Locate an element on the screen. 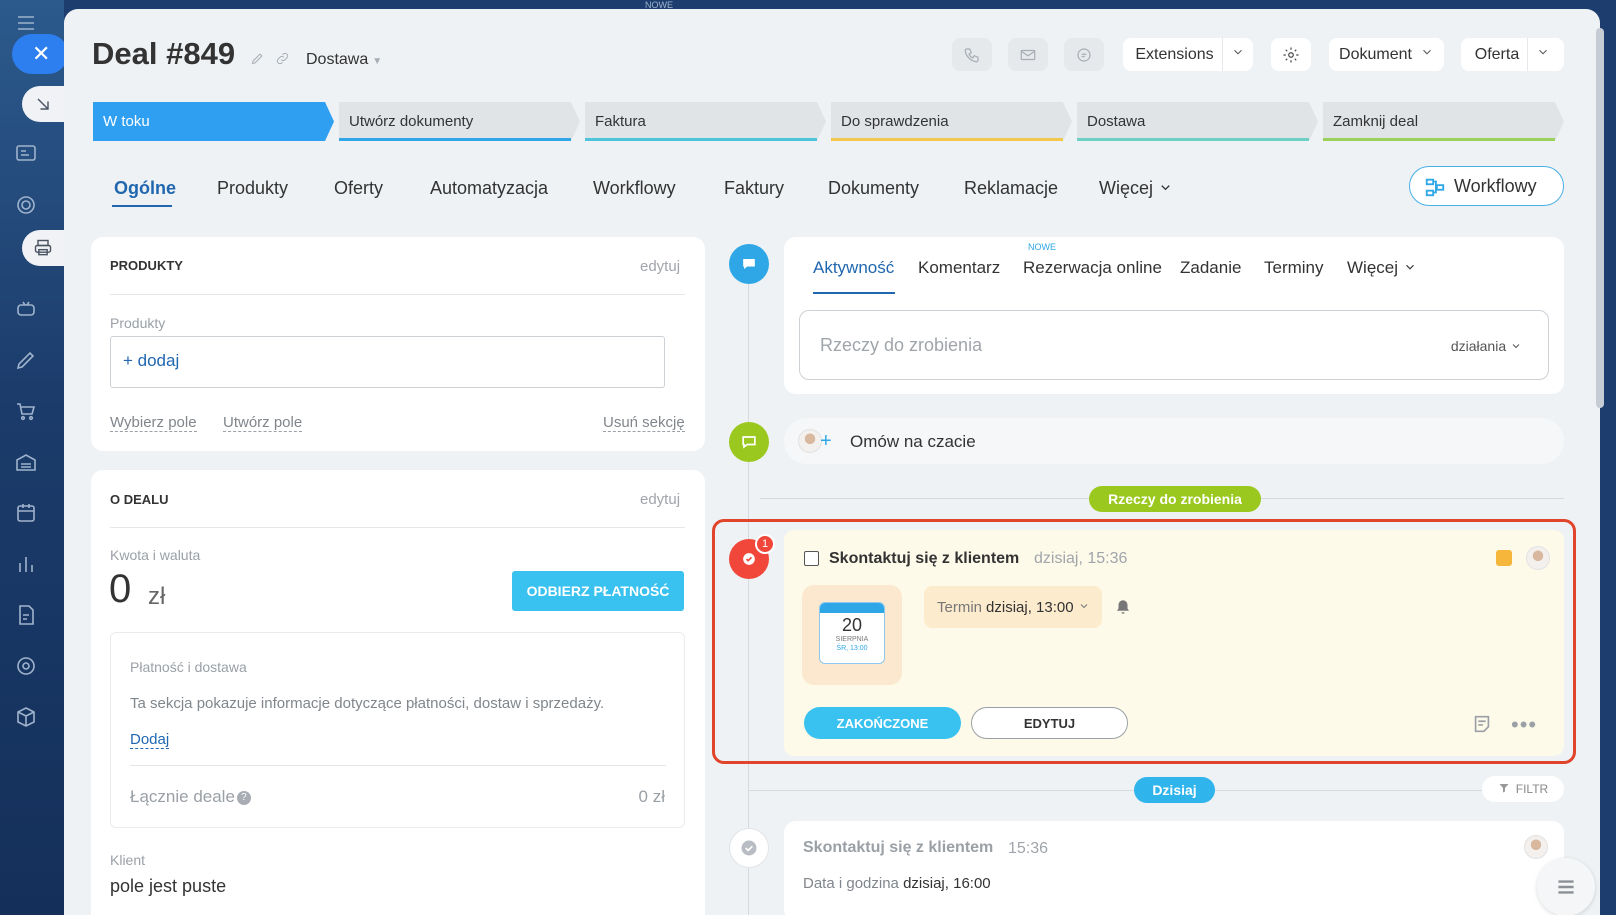 This screenshot has width=1616, height=915. todo-input: Rzeczy do zrobienia działania is located at coordinates (1174, 345).